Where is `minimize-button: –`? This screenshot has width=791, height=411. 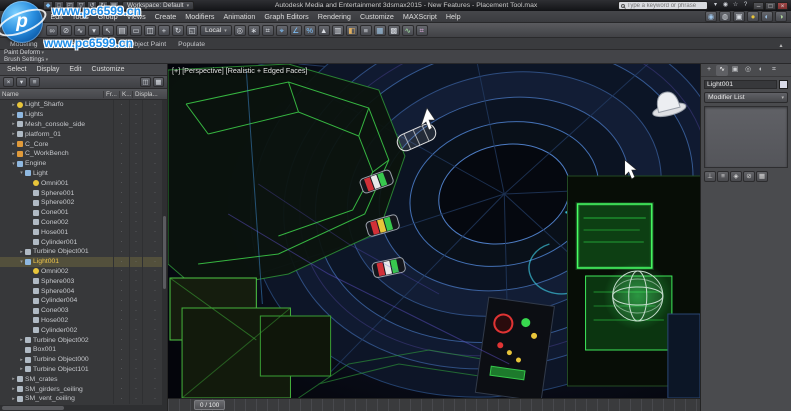 minimize-button: – is located at coordinates (758, 5).